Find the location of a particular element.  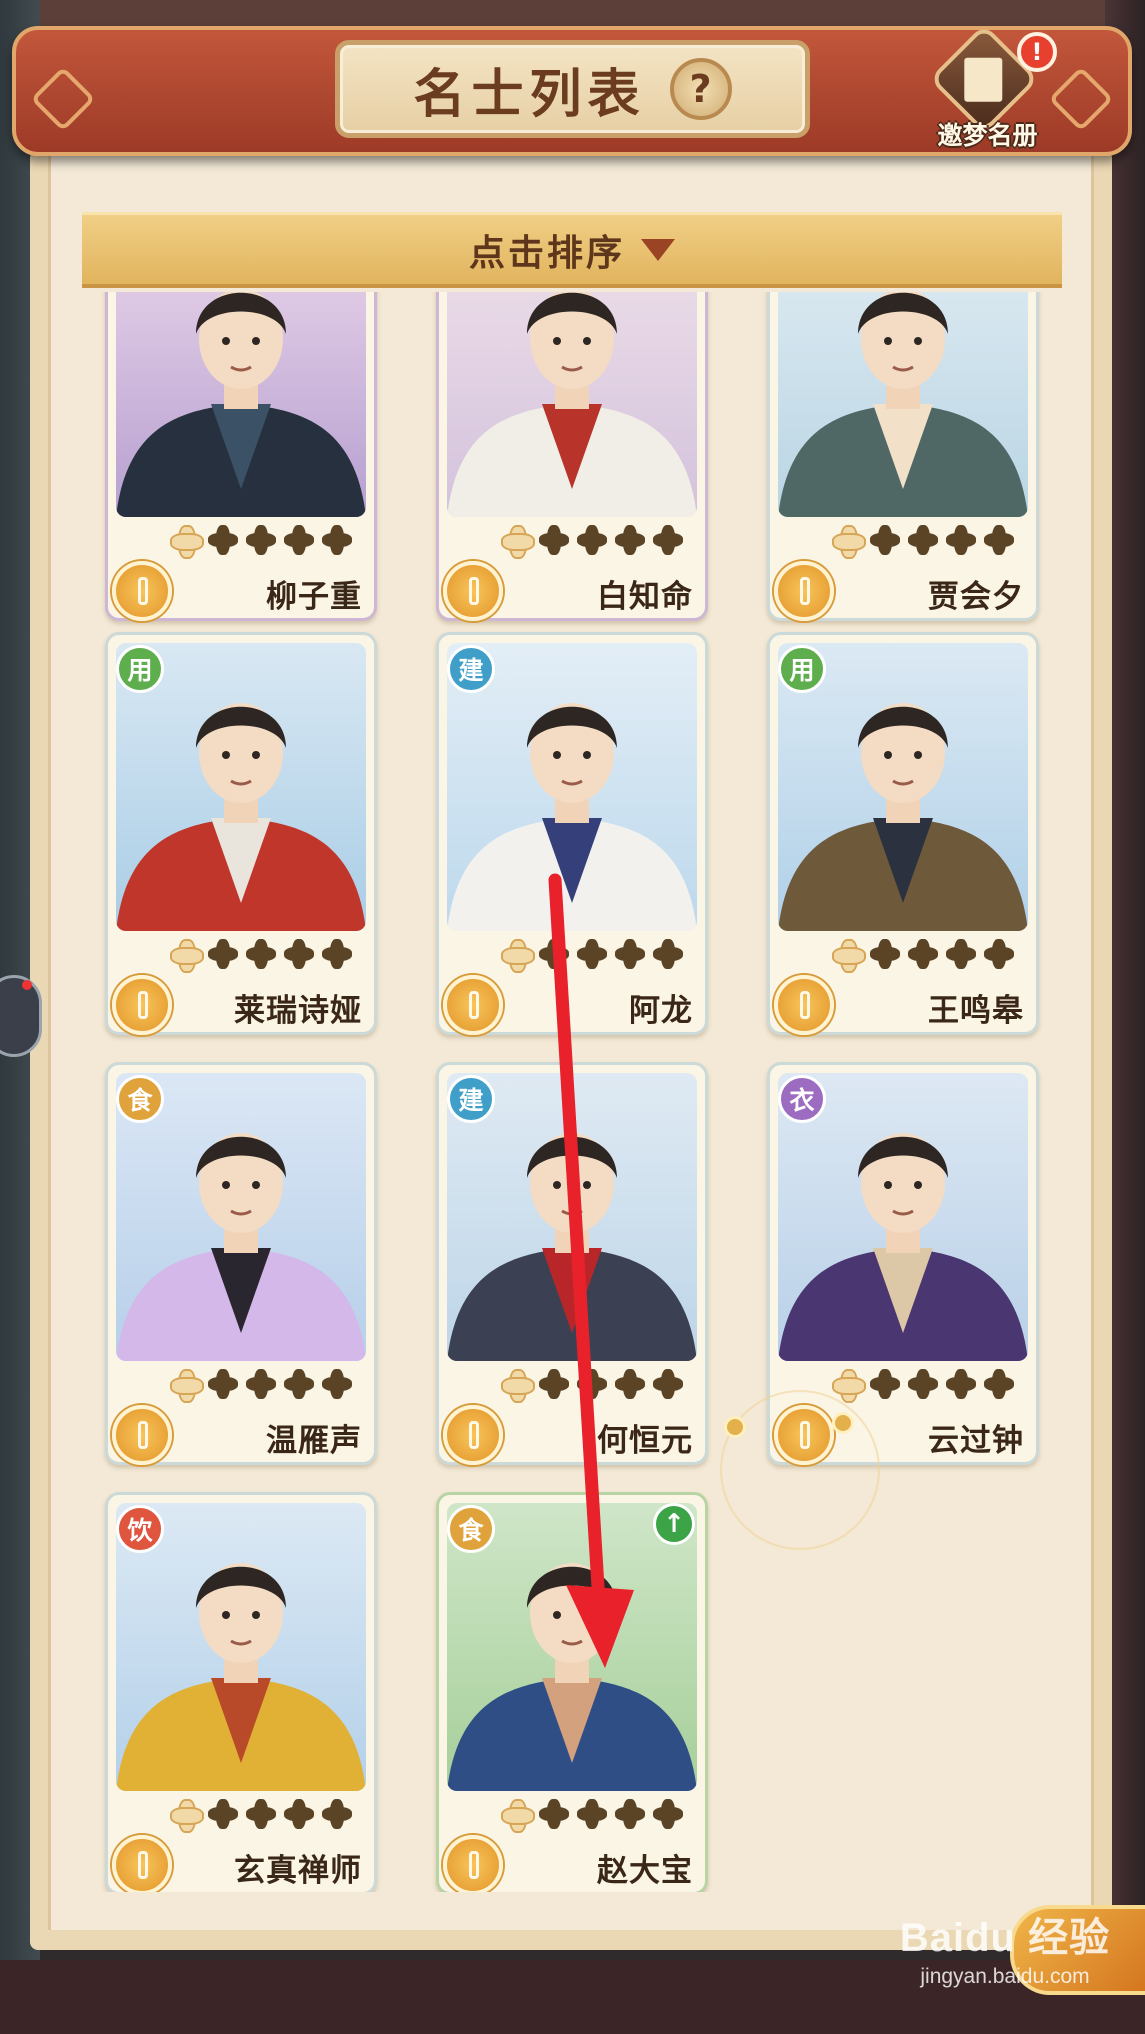

page-title: 名士列表 is located at coordinates (529, 94).